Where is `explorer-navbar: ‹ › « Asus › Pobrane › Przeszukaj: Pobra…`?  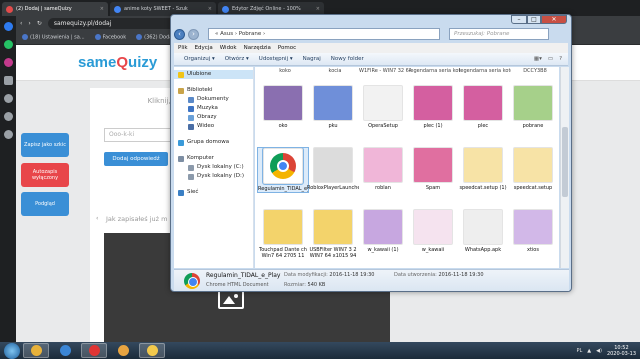
explorer-navbar: ‹ › « Asus › Pobrane › Przeszukaj: Pobra… is located at coordinates (372, 34).